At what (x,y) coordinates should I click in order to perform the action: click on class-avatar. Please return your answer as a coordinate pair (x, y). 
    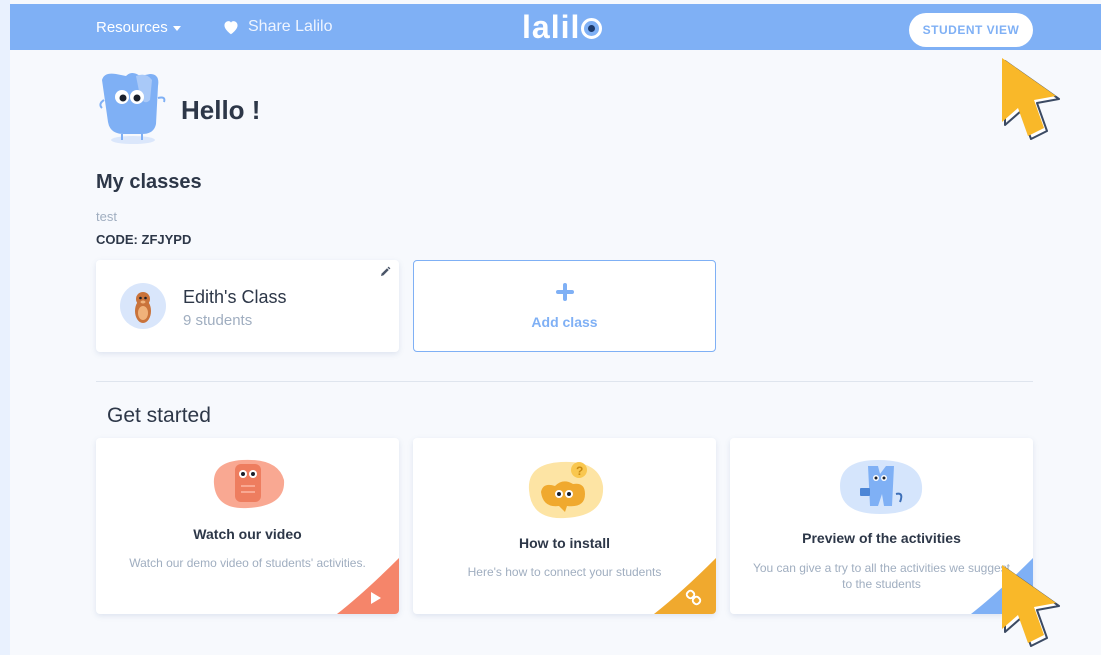
    Looking at the image, I should click on (143, 306).